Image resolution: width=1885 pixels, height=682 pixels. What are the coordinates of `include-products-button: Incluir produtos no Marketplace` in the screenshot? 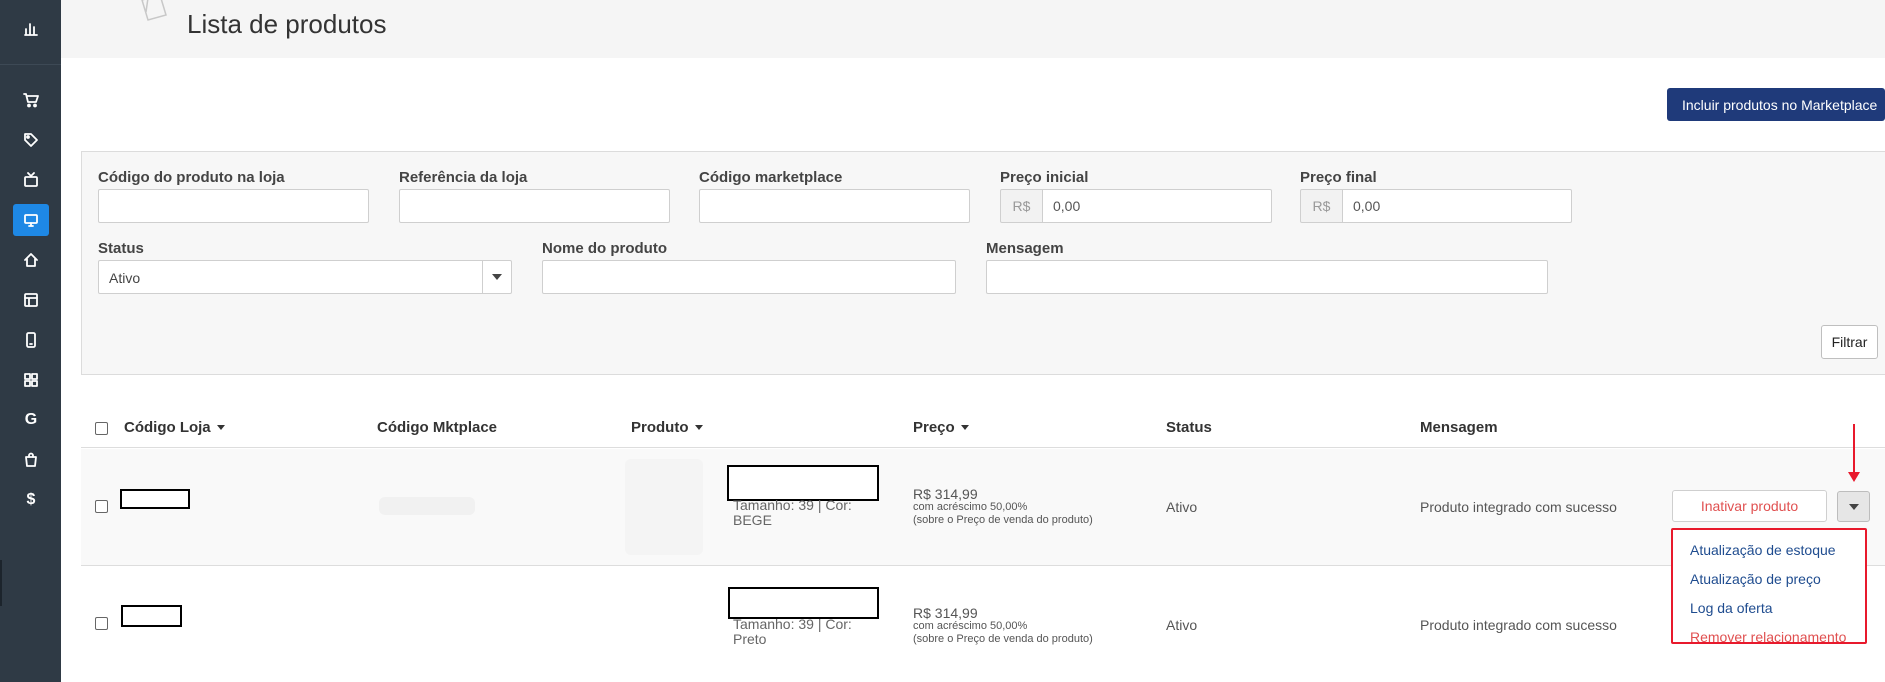 It's located at (1776, 104).